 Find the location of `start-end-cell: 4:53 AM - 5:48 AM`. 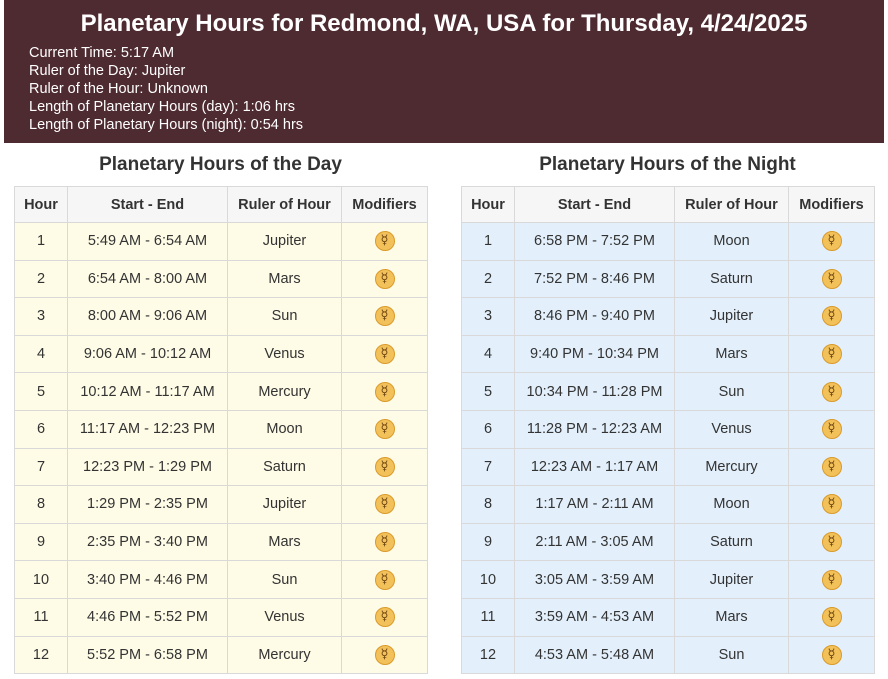

start-end-cell: 4:53 AM - 5:48 AM is located at coordinates (594, 655).